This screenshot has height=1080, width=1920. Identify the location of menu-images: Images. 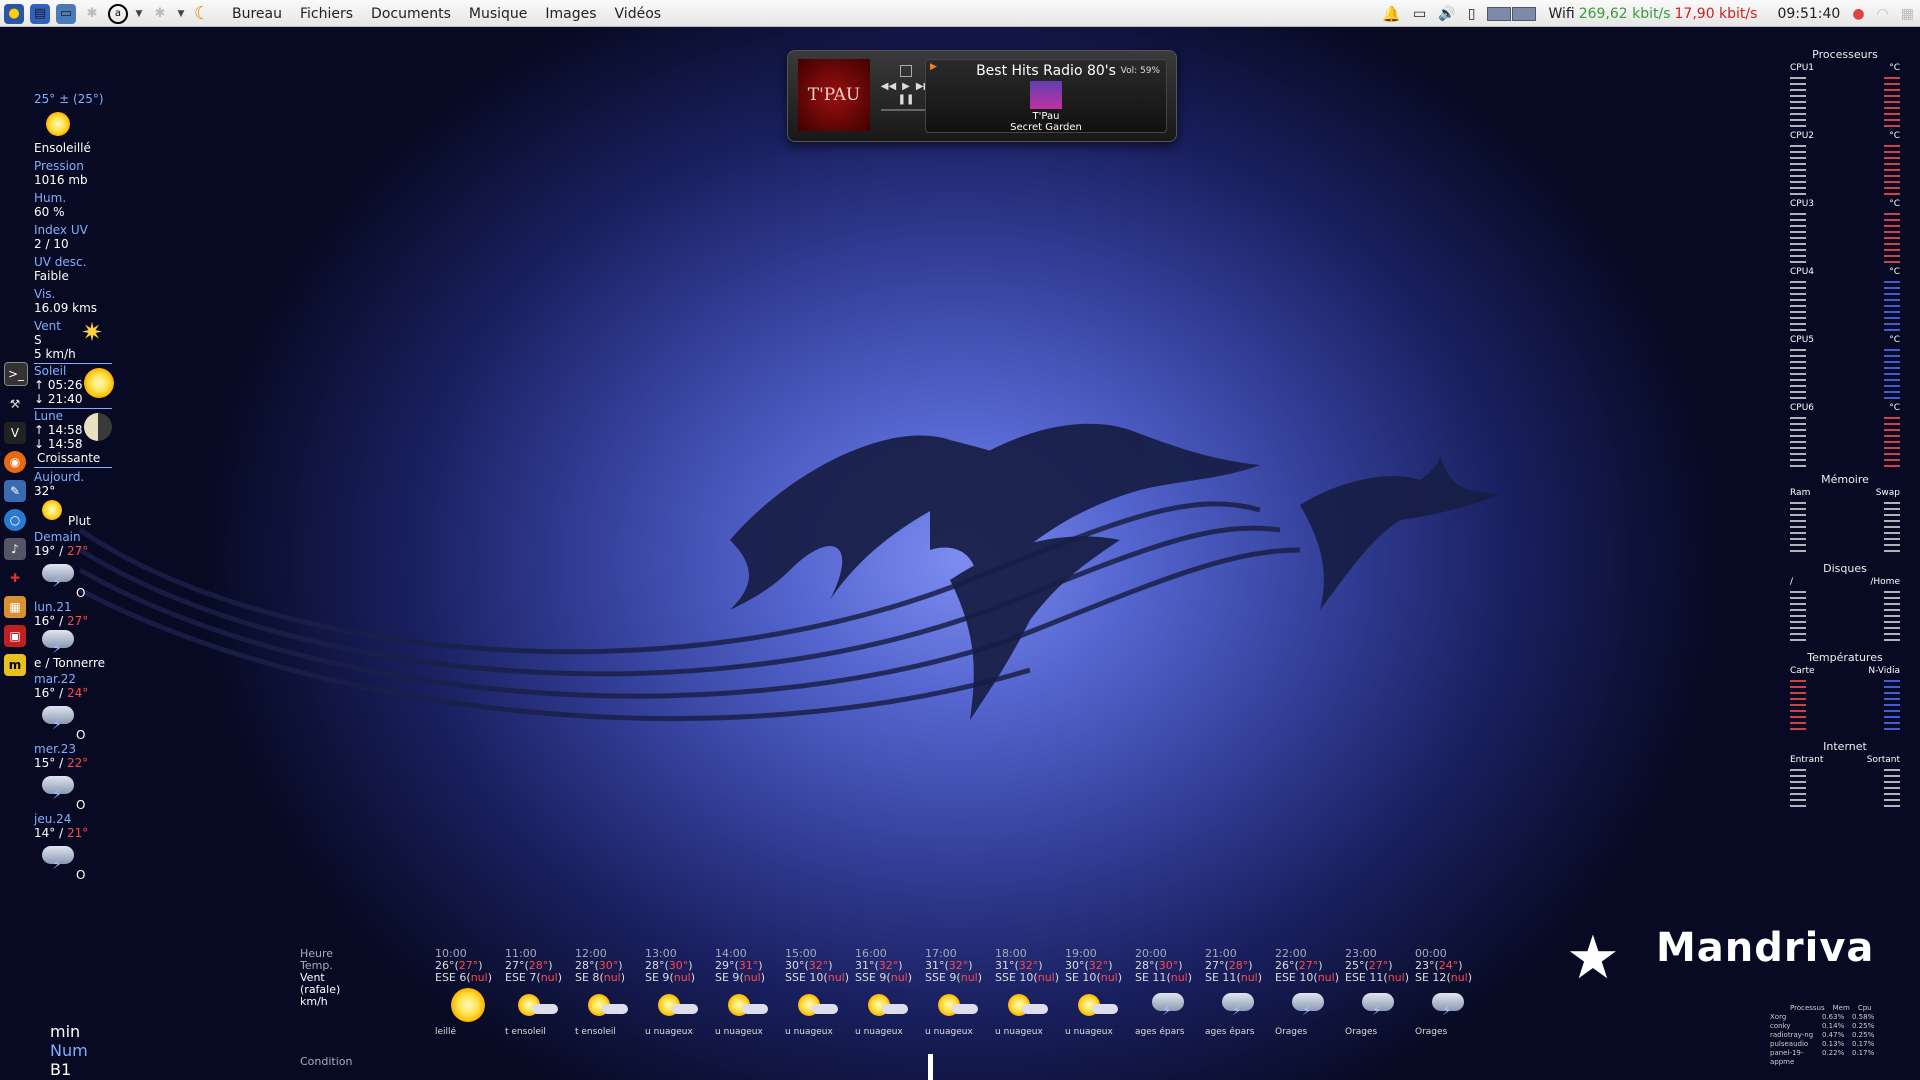
(570, 14).